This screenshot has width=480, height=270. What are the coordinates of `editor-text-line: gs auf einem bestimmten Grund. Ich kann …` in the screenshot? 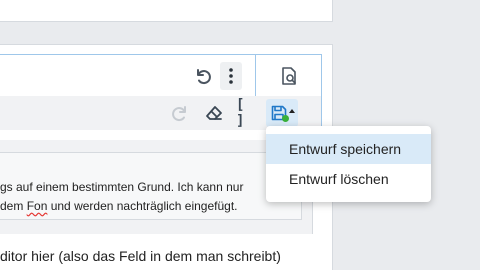 It's located at (122, 187).